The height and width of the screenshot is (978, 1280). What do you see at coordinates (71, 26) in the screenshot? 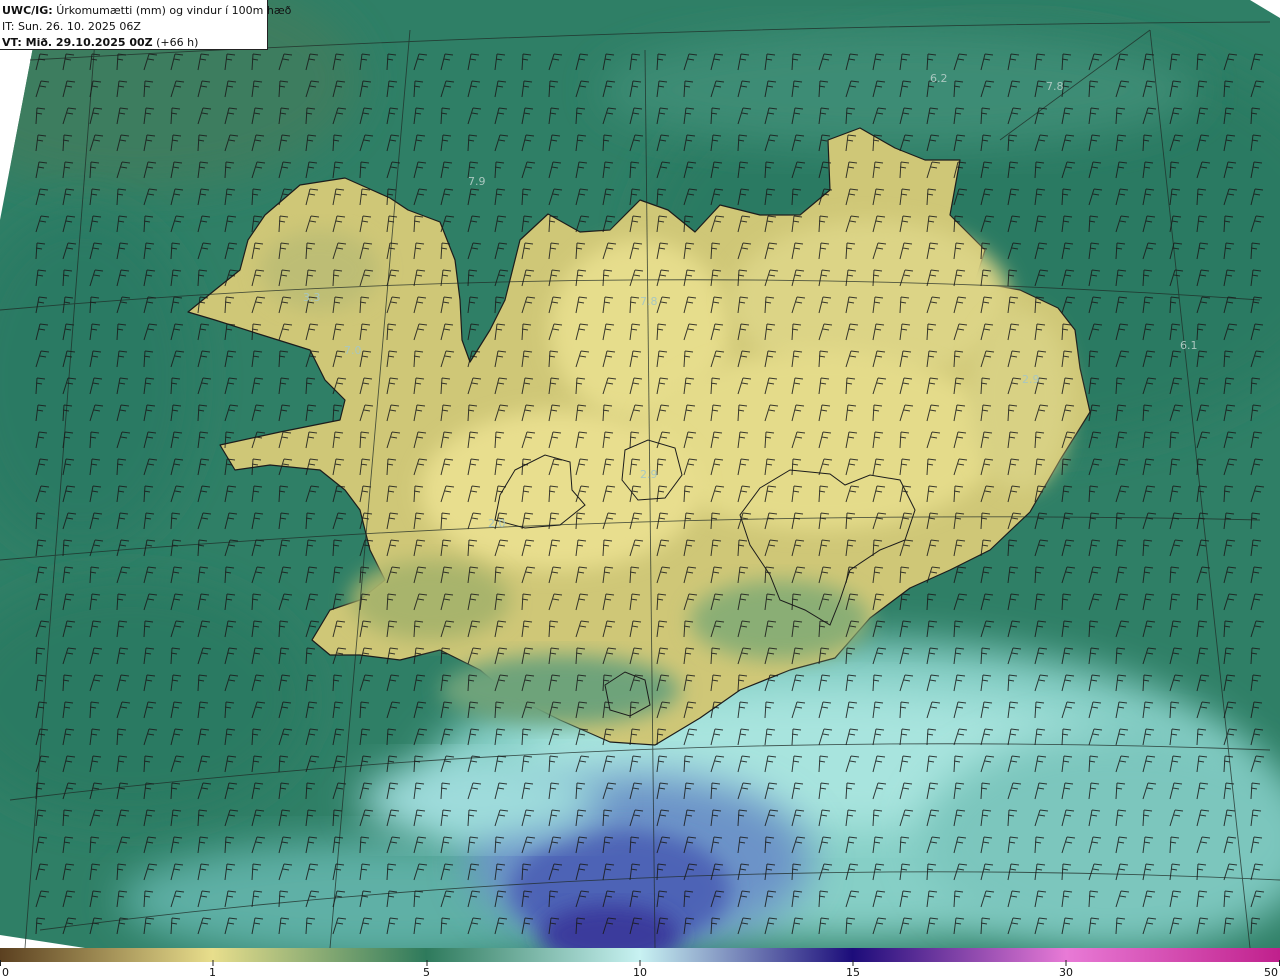
I see `init-time: IT: Sun. 26. 10. 2025 06Z` at bounding box center [71, 26].